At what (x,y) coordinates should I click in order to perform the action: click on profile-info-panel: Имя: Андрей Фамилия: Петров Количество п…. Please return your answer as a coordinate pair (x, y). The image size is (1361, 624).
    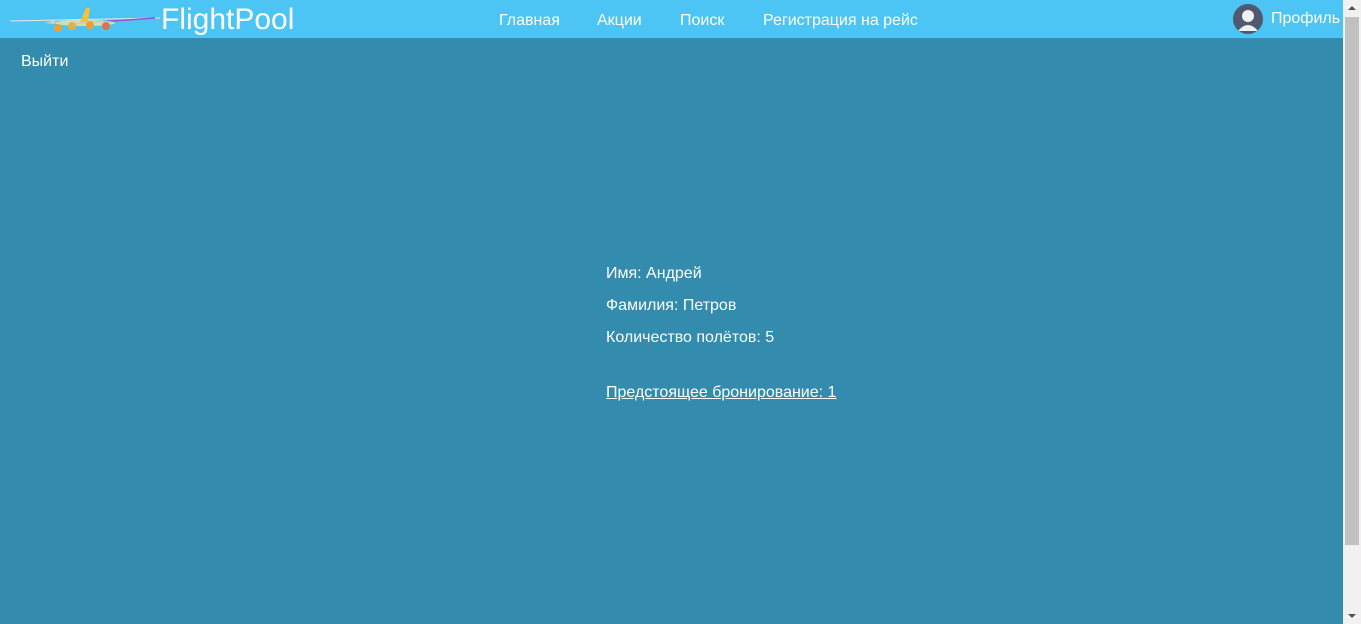
    Looking at the image, I should click on (690, 312).